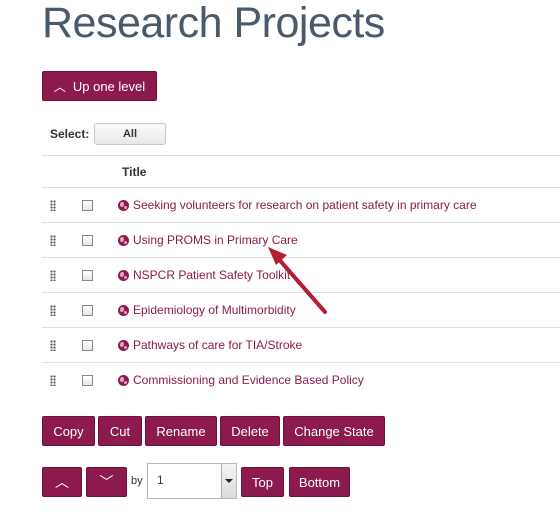 The width and height of the screenshot is (560, 514). I want to click on move-up-button: ︿, so click(62, 482).